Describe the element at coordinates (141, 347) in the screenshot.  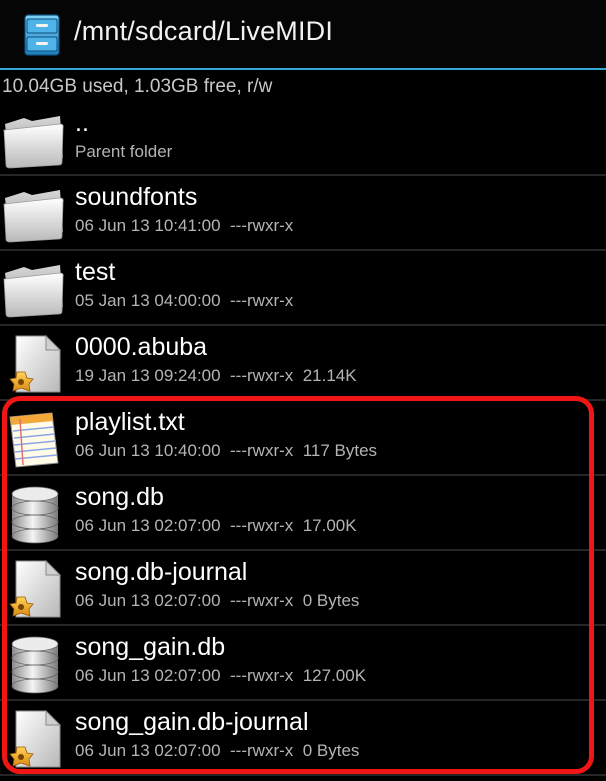
I see `file-name: 0000.abuba` at that location.